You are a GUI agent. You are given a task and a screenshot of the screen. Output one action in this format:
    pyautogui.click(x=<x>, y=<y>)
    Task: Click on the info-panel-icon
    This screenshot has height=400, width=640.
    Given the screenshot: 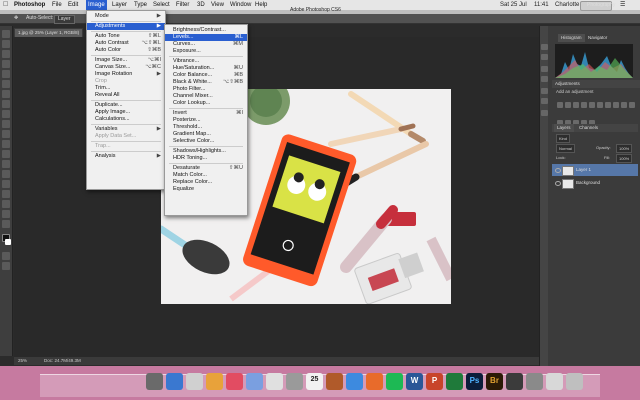 What is the action you would take?
    pyautogui.click(x=544, y=69)
    